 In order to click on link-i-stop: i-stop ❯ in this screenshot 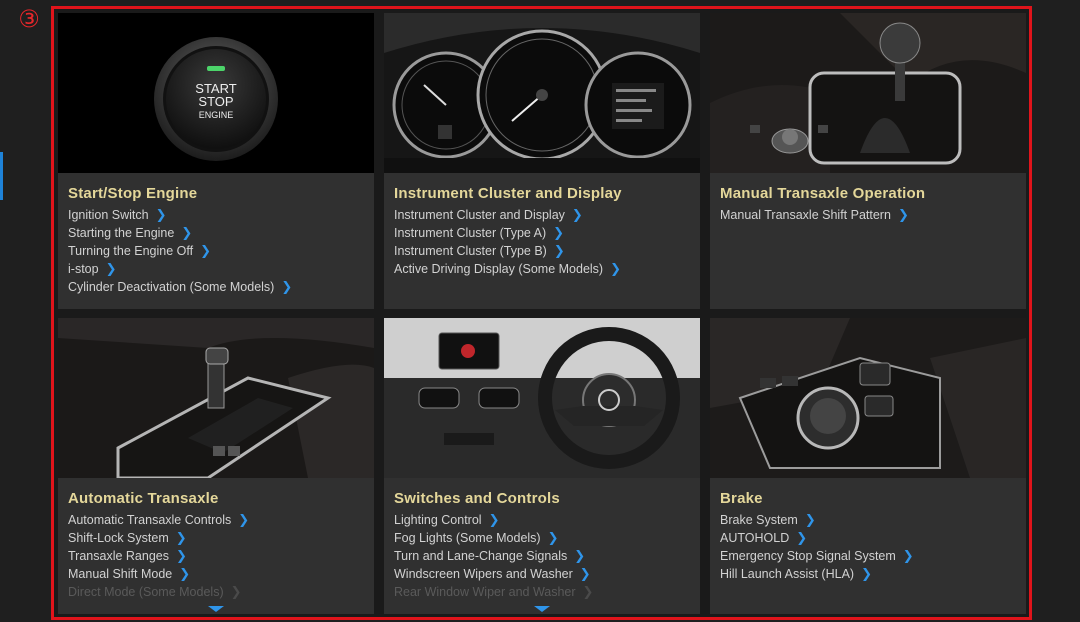, I will do `click(216, 269)`.